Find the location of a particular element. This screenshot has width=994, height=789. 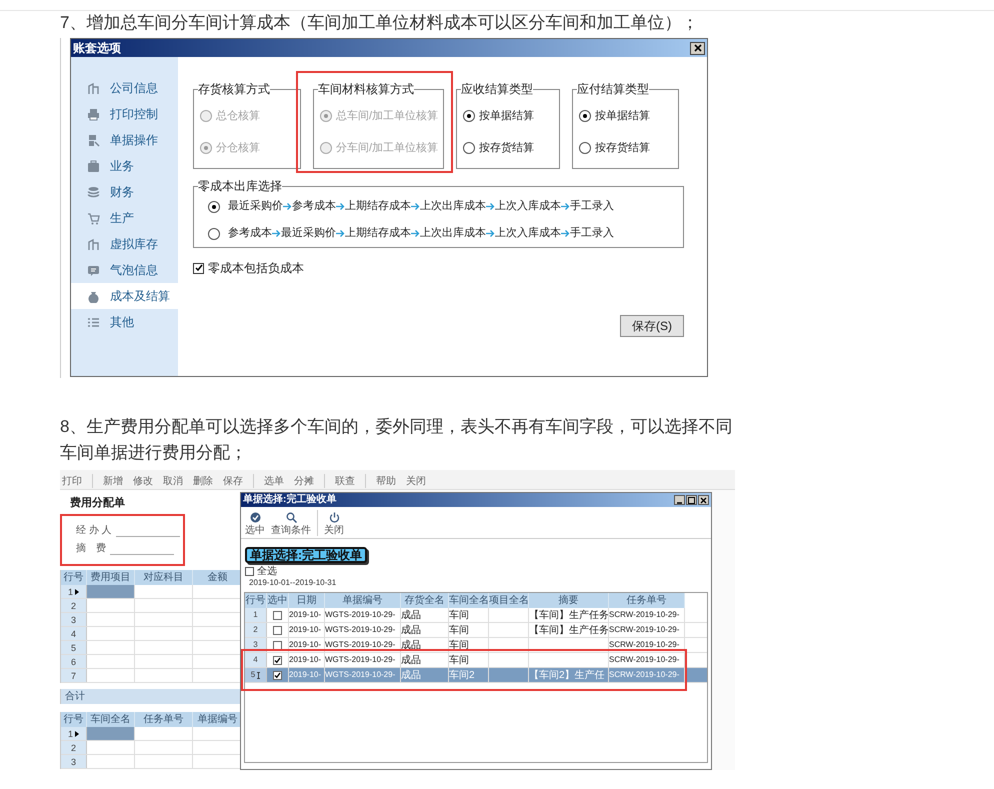

column-header: 车间全名 is located at coordinates (111, 719).